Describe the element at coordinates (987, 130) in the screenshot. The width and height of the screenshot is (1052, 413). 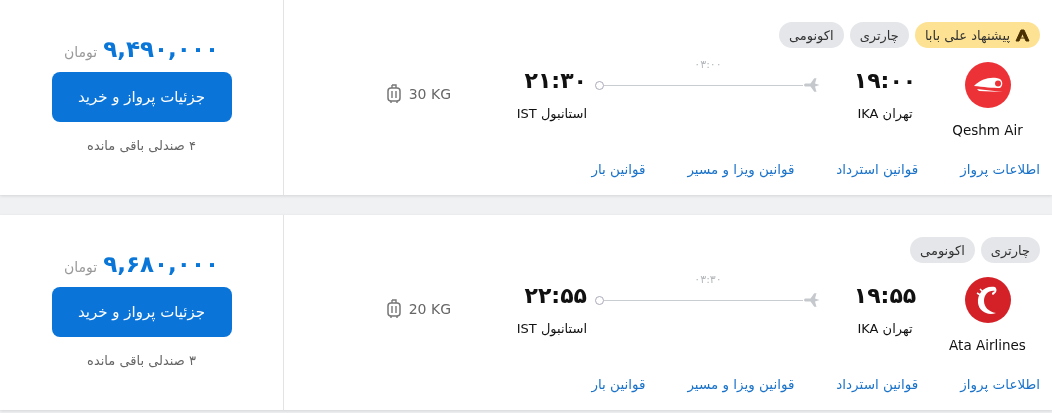
I see `airline-name: Qeshm Air` at that location.